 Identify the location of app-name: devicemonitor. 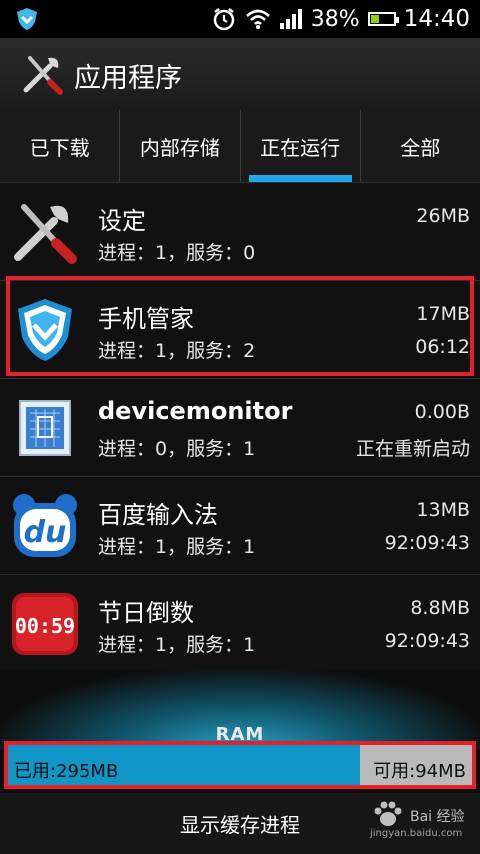
(195, 411).